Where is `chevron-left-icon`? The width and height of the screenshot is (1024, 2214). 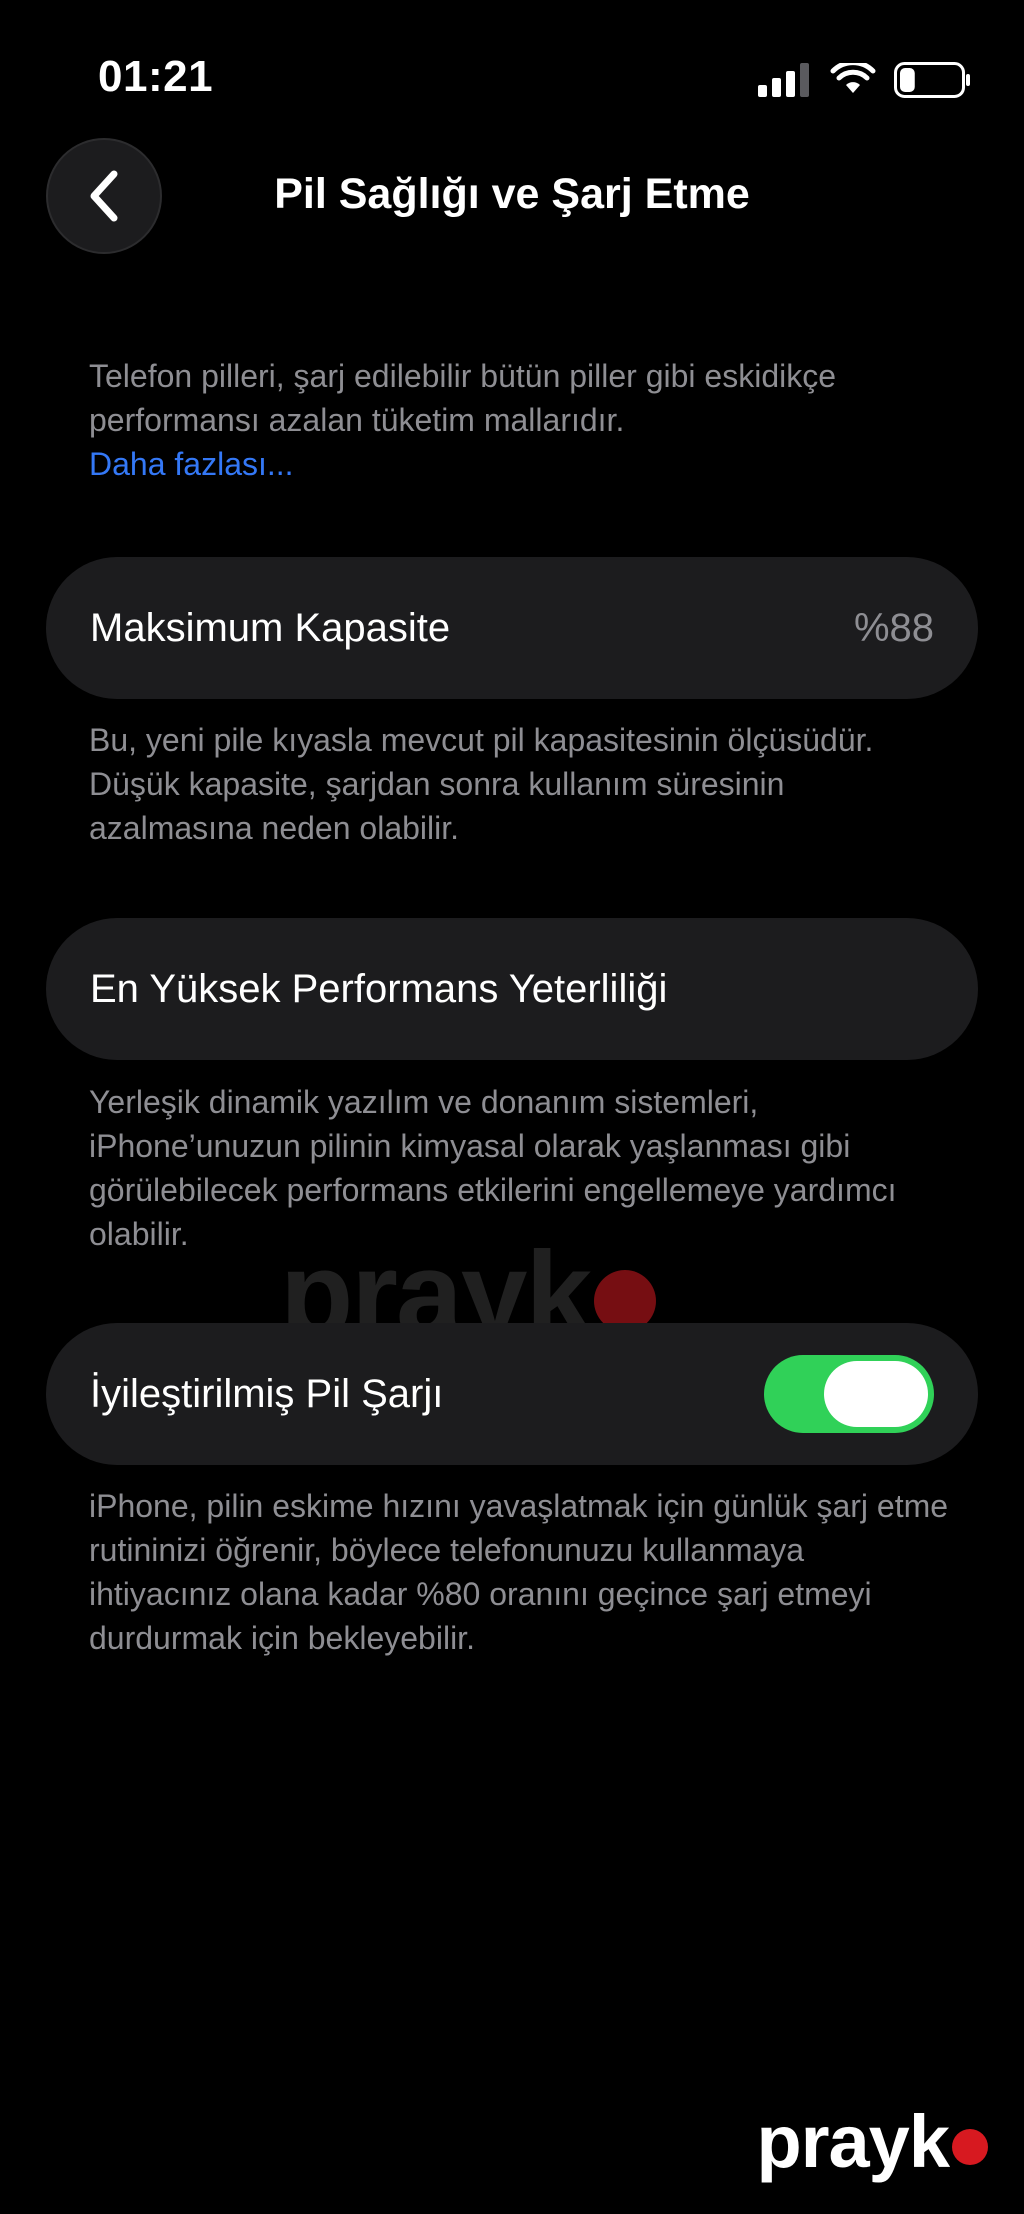 chevron-left-icon is located at coordinates (104, 196).